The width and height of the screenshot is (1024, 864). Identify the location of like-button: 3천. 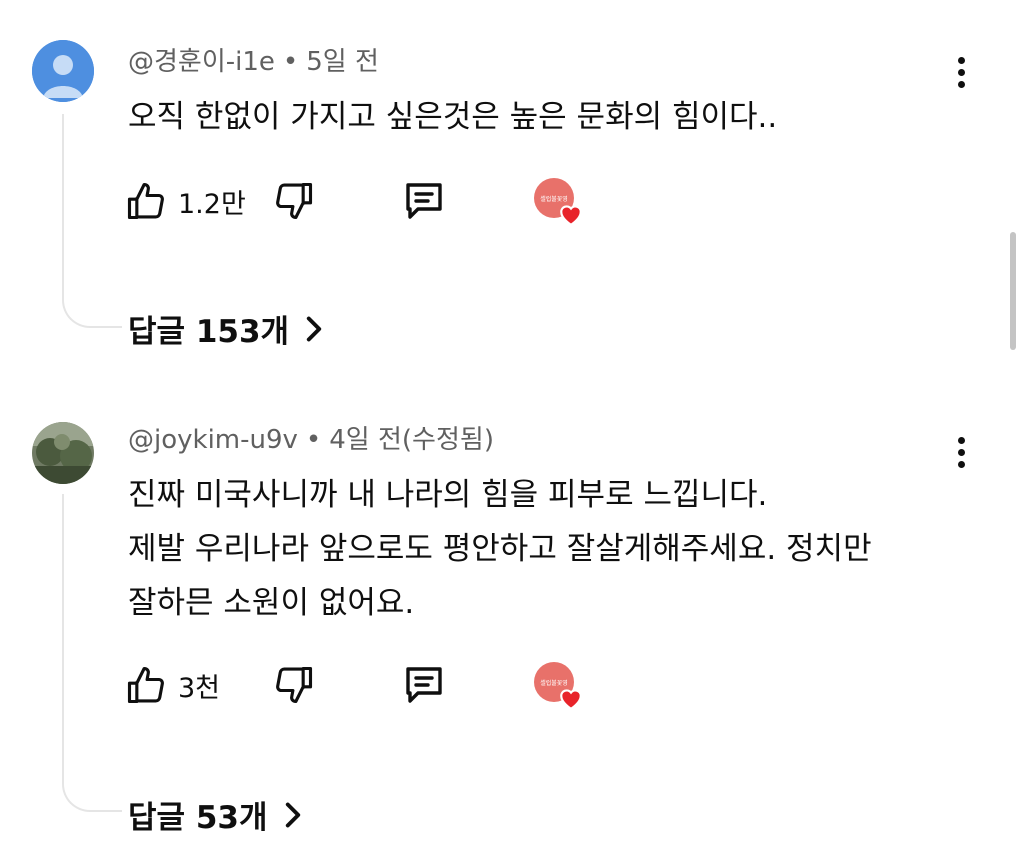
(172, 685).